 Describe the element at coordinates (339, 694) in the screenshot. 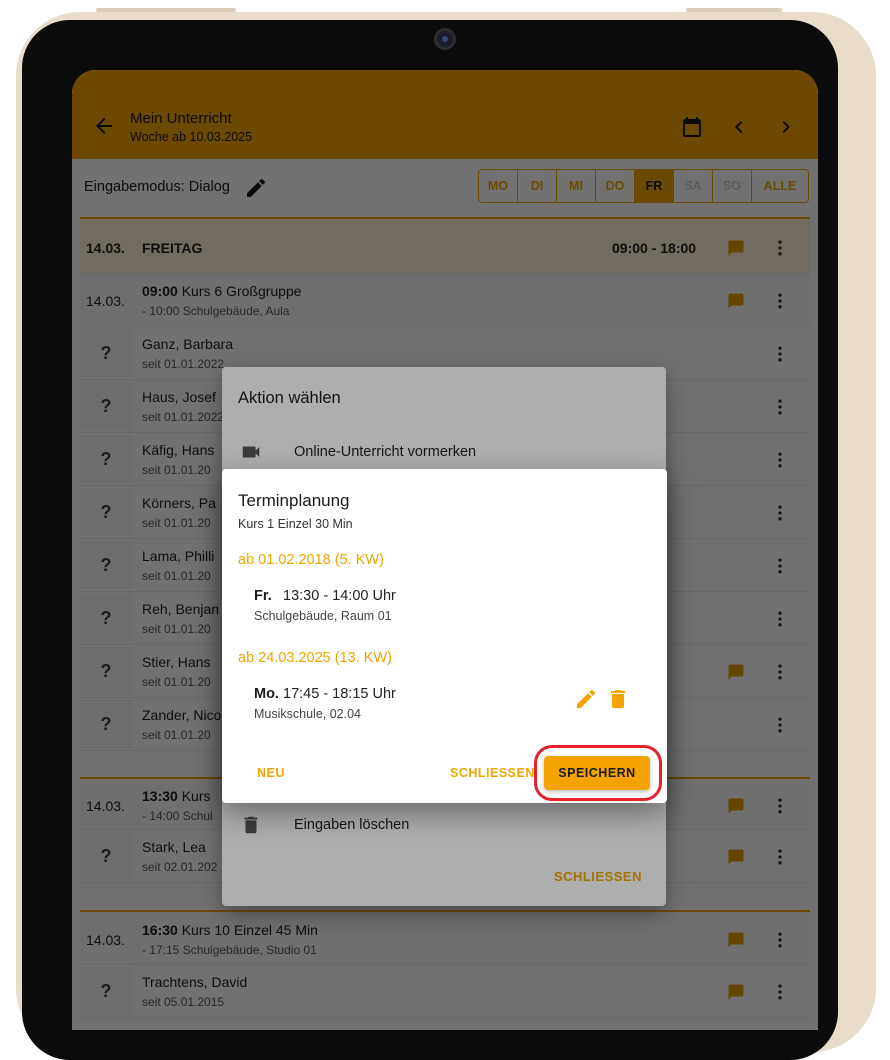

I see `entry-time: 17:45 - 18:15 Uhr` at that location.